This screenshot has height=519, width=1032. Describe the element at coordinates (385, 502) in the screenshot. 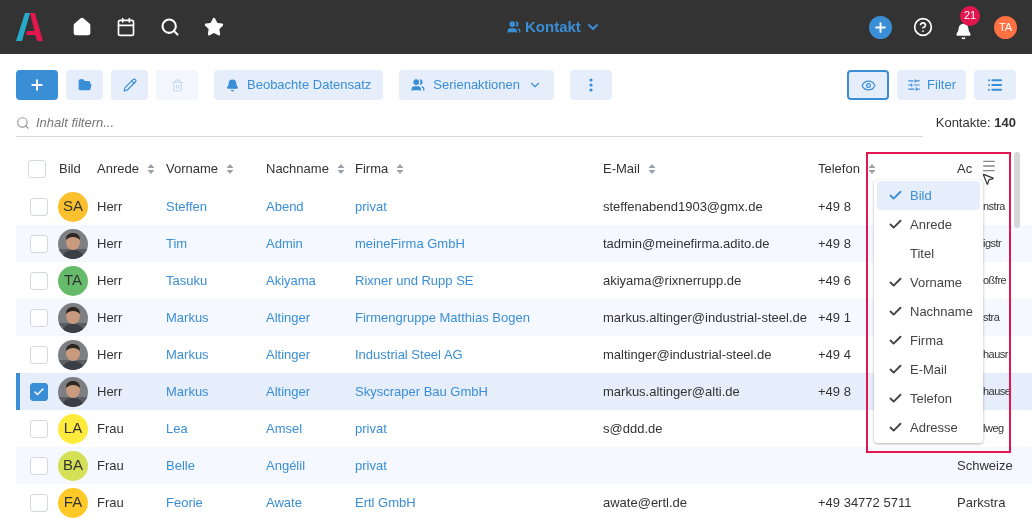

I see `table-cell: Ertl GmbH` at that location.